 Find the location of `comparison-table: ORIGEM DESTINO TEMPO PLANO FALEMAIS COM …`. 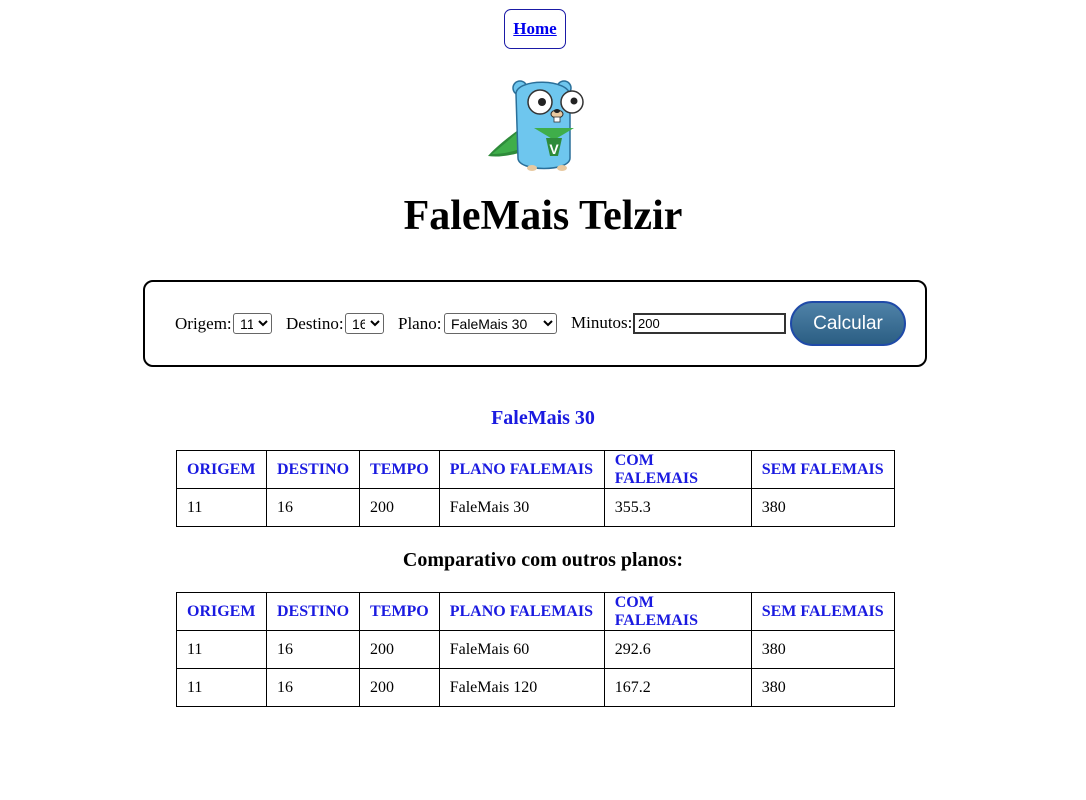

comparison-table: ORIGEM DESTINO TEMPO PLANO FALEMAIS COM … is located at coordinates (535, 649).